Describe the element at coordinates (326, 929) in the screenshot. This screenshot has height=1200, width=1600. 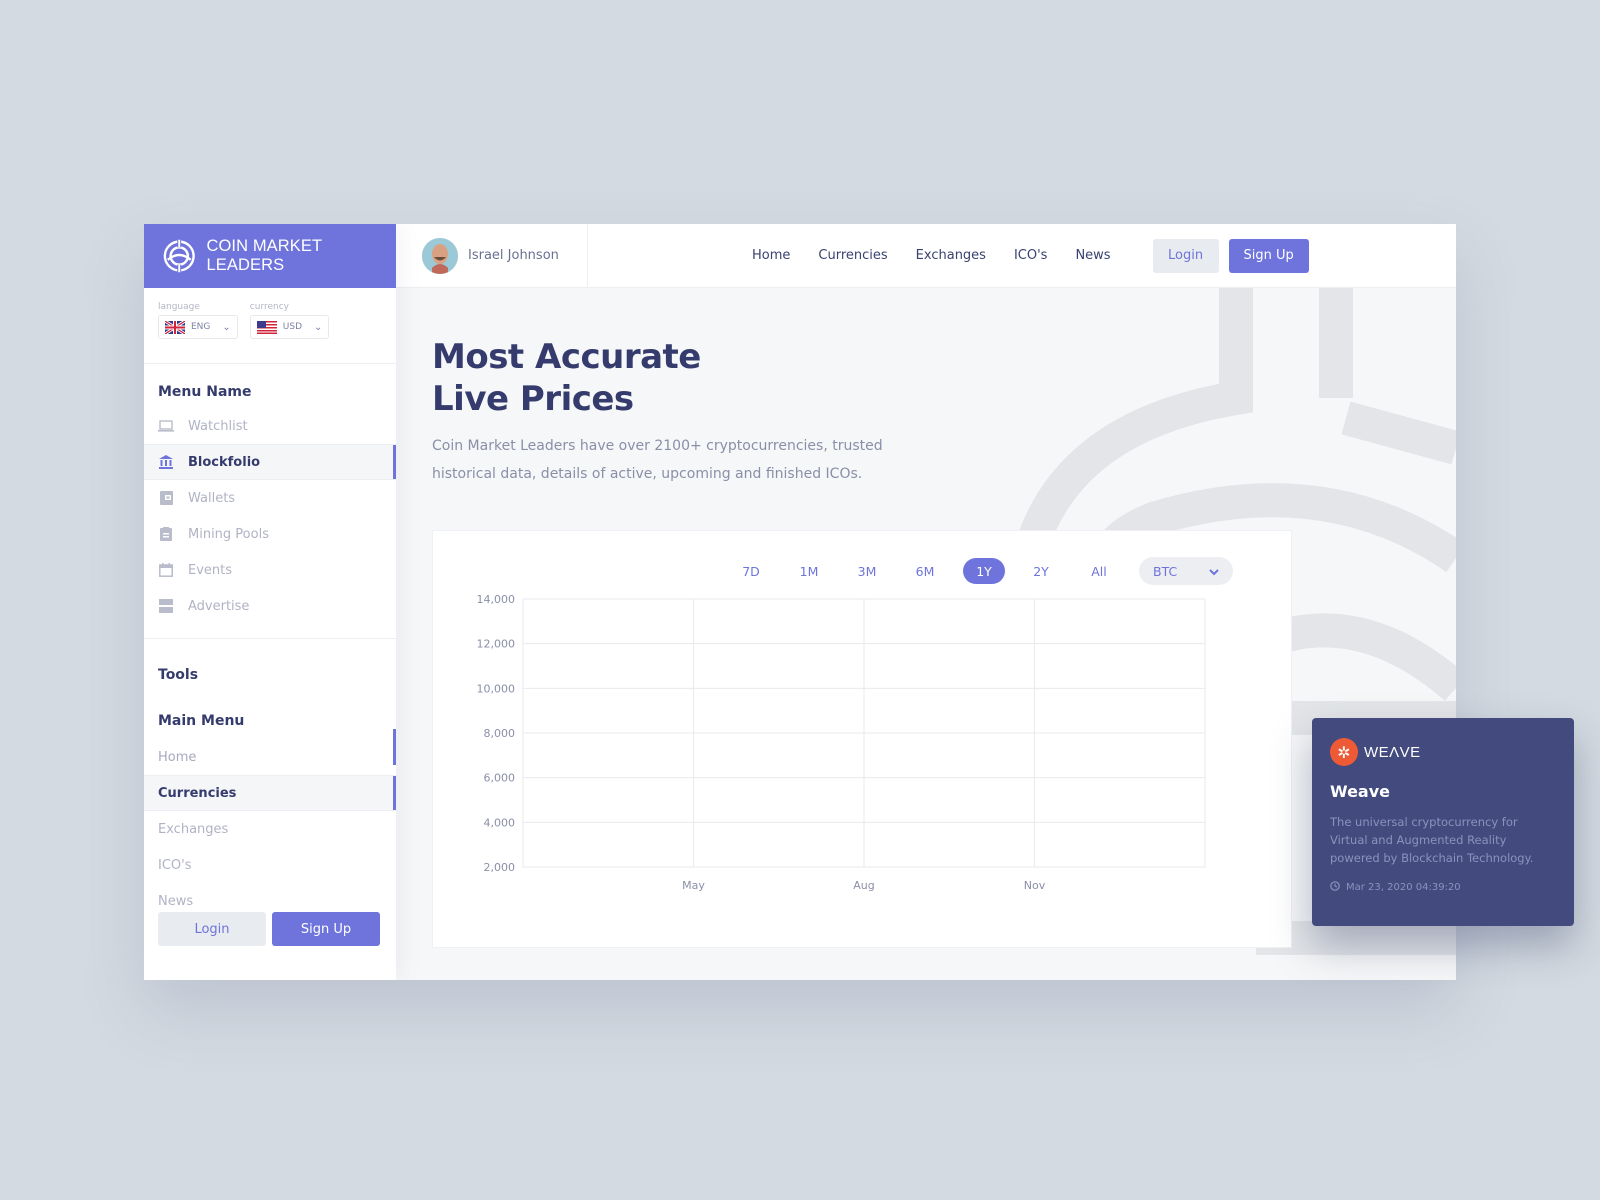
I see `sidebar-signup-button: Sign Up` at that location.